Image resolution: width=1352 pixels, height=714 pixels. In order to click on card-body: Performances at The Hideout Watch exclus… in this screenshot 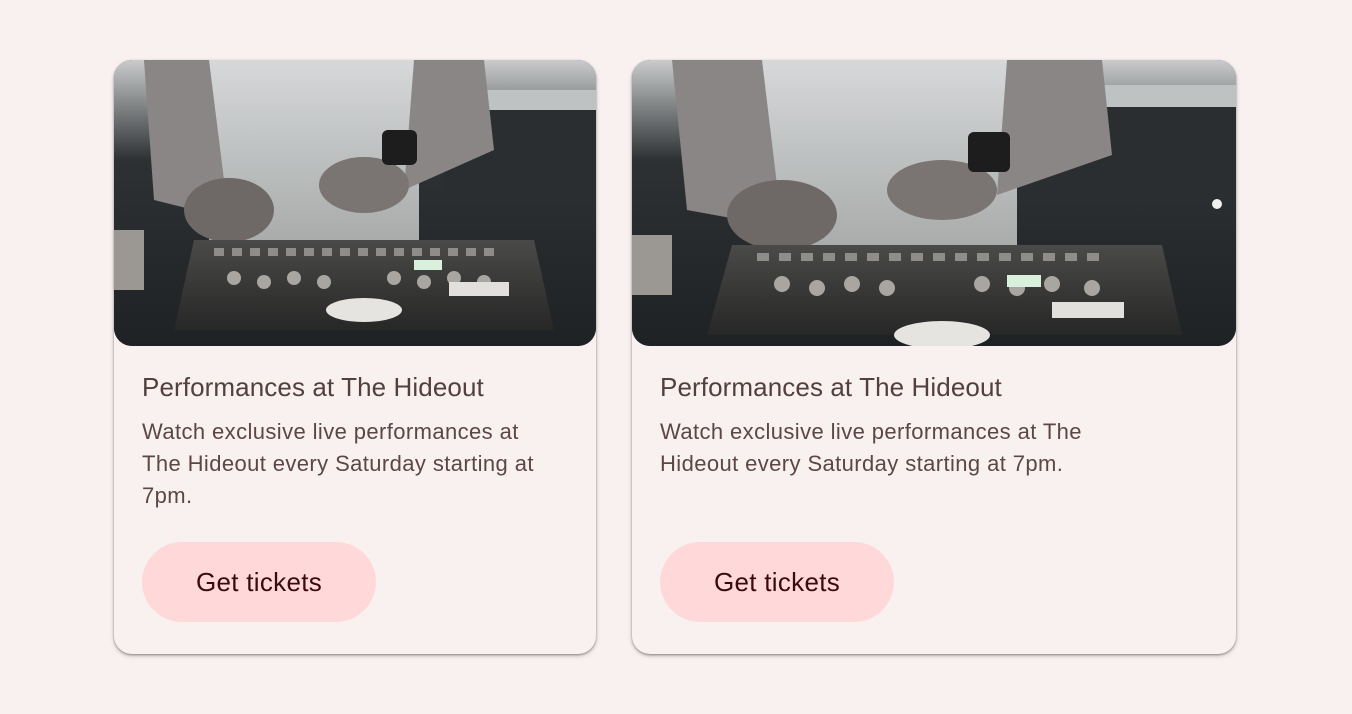, I will do `click(355, 484)`.